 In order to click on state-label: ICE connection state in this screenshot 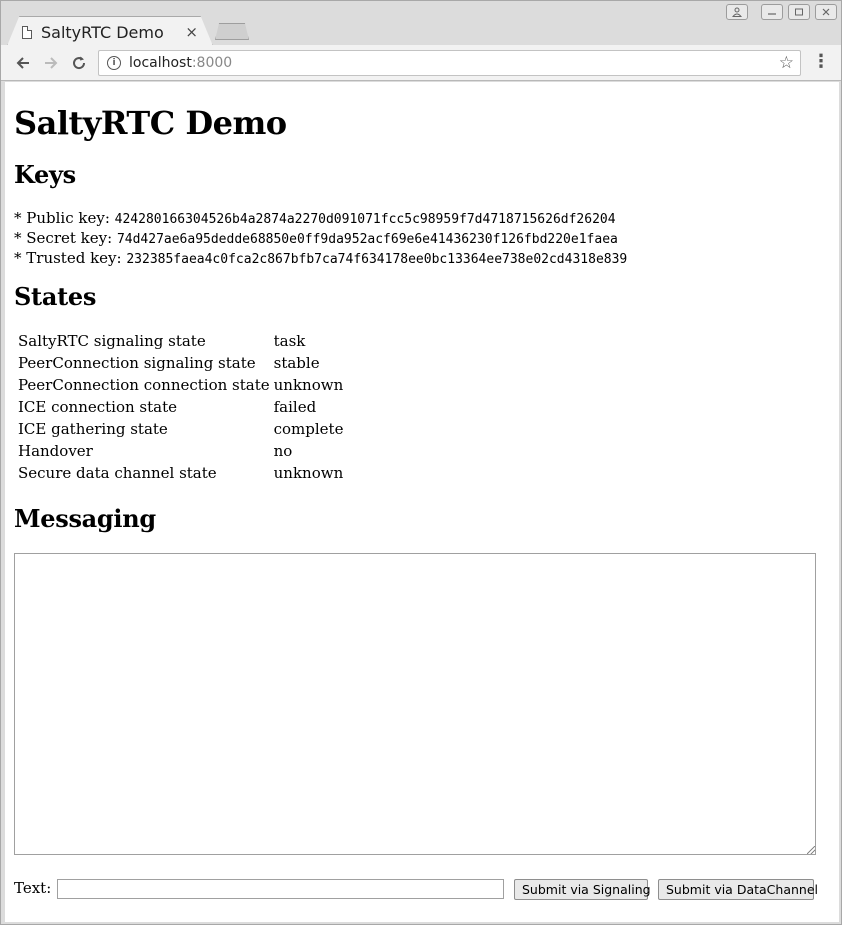, I will do `click(98, 407)`.